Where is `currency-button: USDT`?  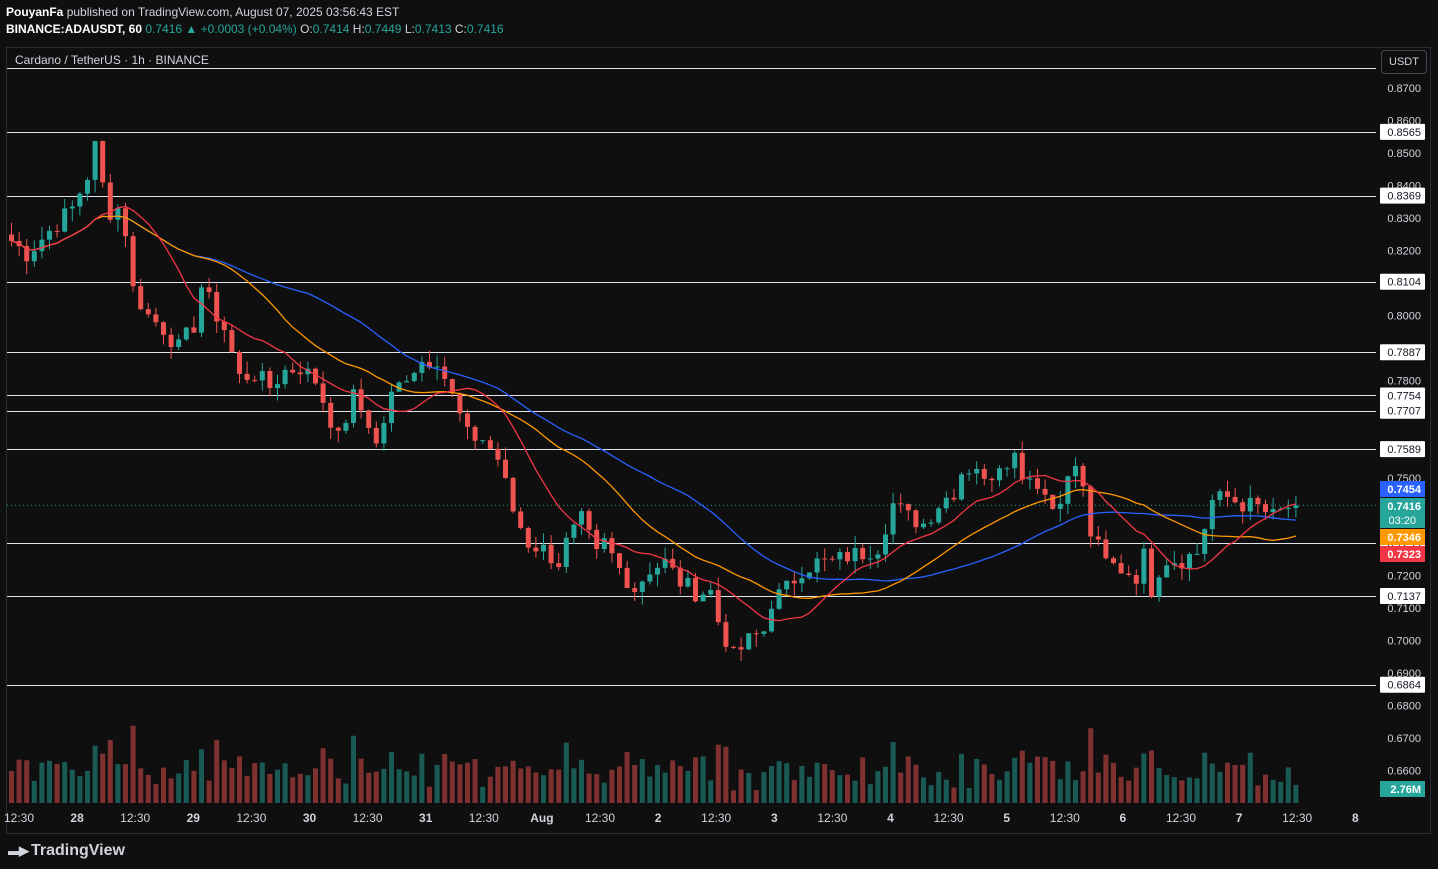 currency-button: USDT is located at coordinates (1404, 62).